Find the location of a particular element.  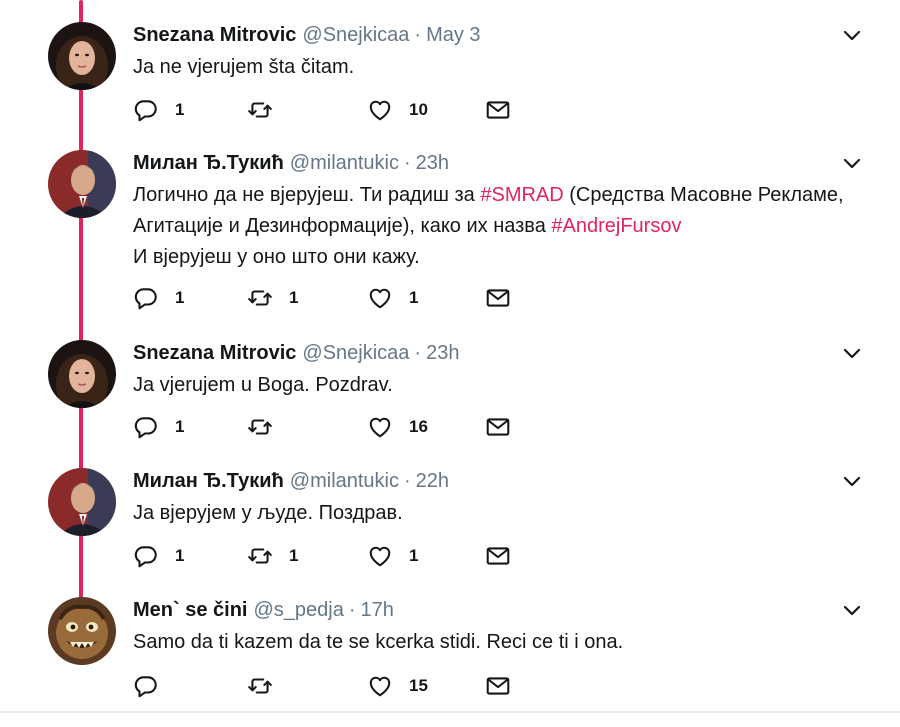

tweet-text: Ja ne vjerujem šta čitam. is located at coordinates (503, 67).